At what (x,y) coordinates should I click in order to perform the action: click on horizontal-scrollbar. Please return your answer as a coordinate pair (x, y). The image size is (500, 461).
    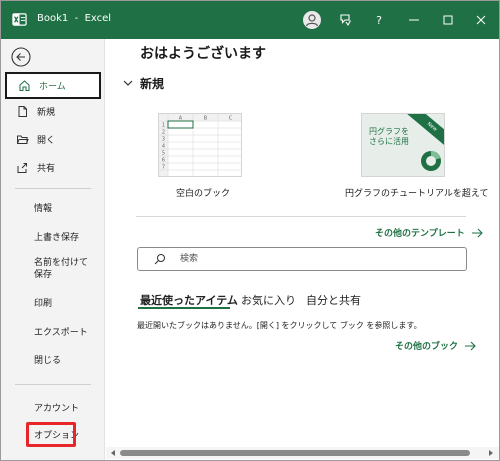
    Looking at the image, I should click on (302, 453).